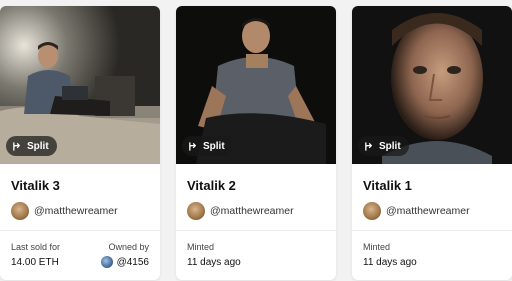 The height and width of the screenshot is (281, 512). What do you see at coordinates (387, 185) in the screenshot?
I see `artwork-title: Vitalik 1` at bounding box center [387, 185].